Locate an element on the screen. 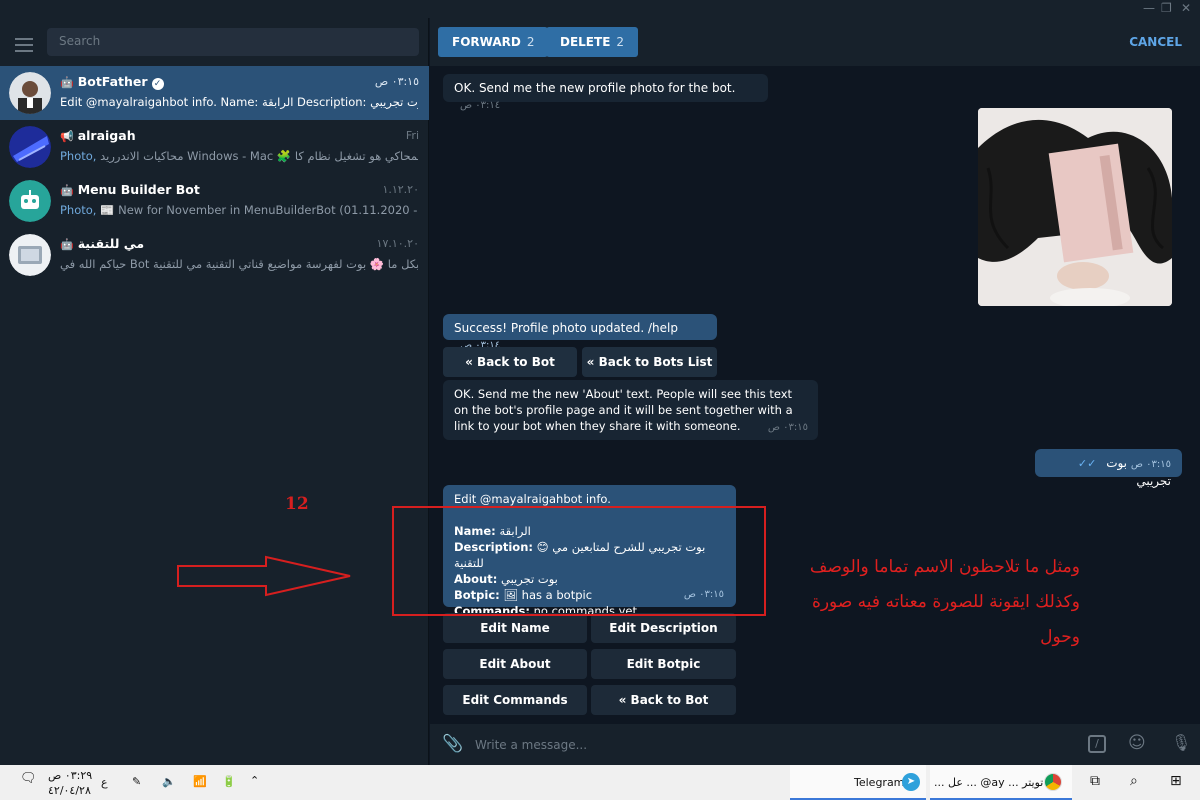 This screenshot has width=1200, height=800. windows-start-icon: ⊞ is located at coordinates (1176, 781).